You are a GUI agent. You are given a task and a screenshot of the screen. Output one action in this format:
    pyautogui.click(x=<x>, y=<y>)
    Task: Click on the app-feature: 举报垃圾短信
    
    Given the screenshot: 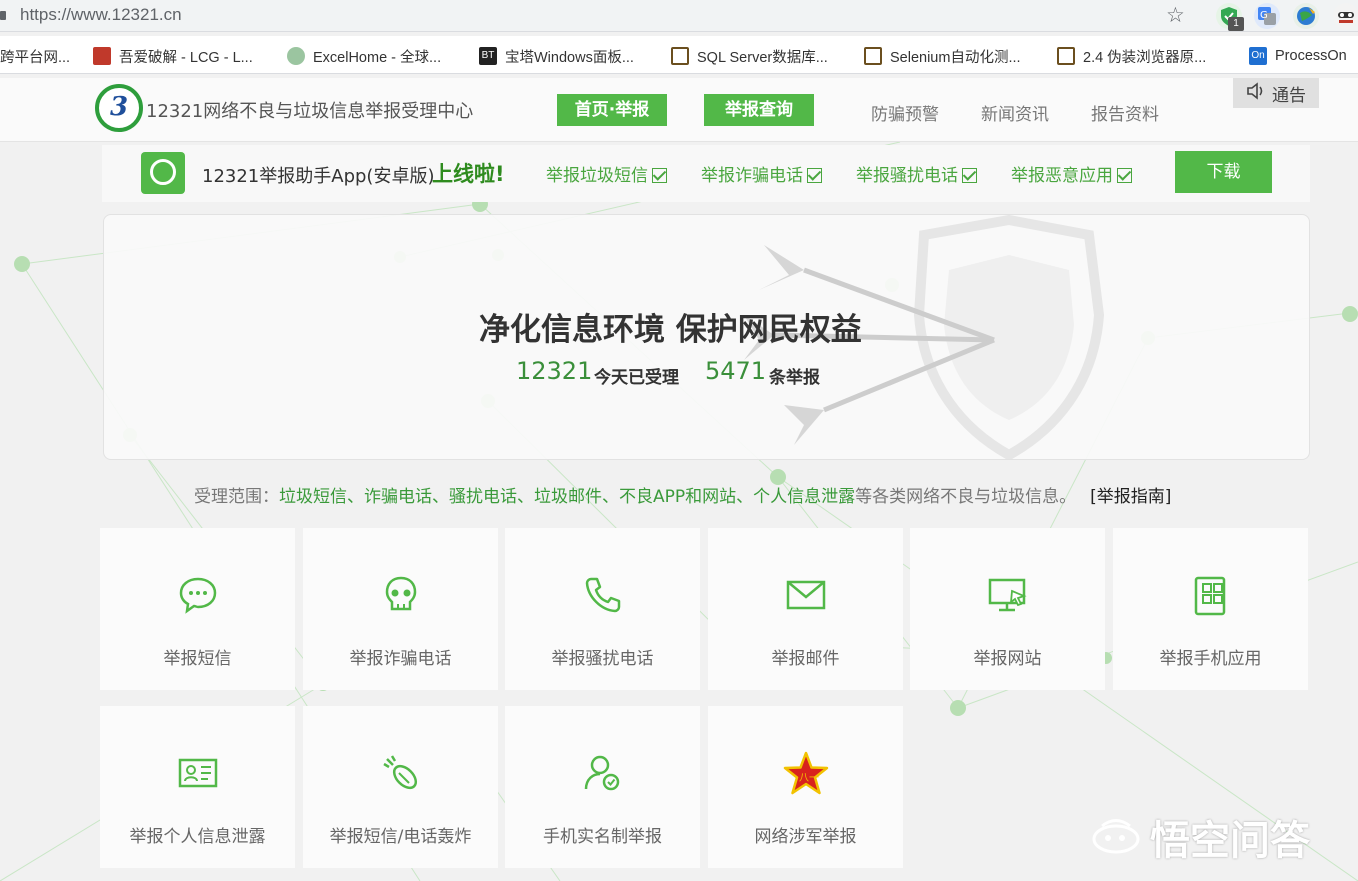 What is the action you would take?
    pyautogui.click(x=606, y=173)
    